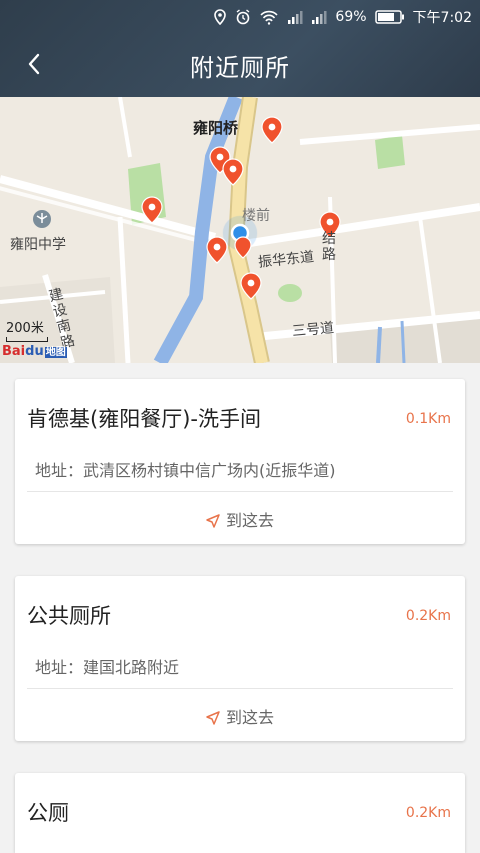 This screenshot has width=480, height=853. Describe the element at coordinates (144, 419) in the screenshot. I see `toilet-name: 肯德基(雍阳餐厅)-洗手间` at that location.